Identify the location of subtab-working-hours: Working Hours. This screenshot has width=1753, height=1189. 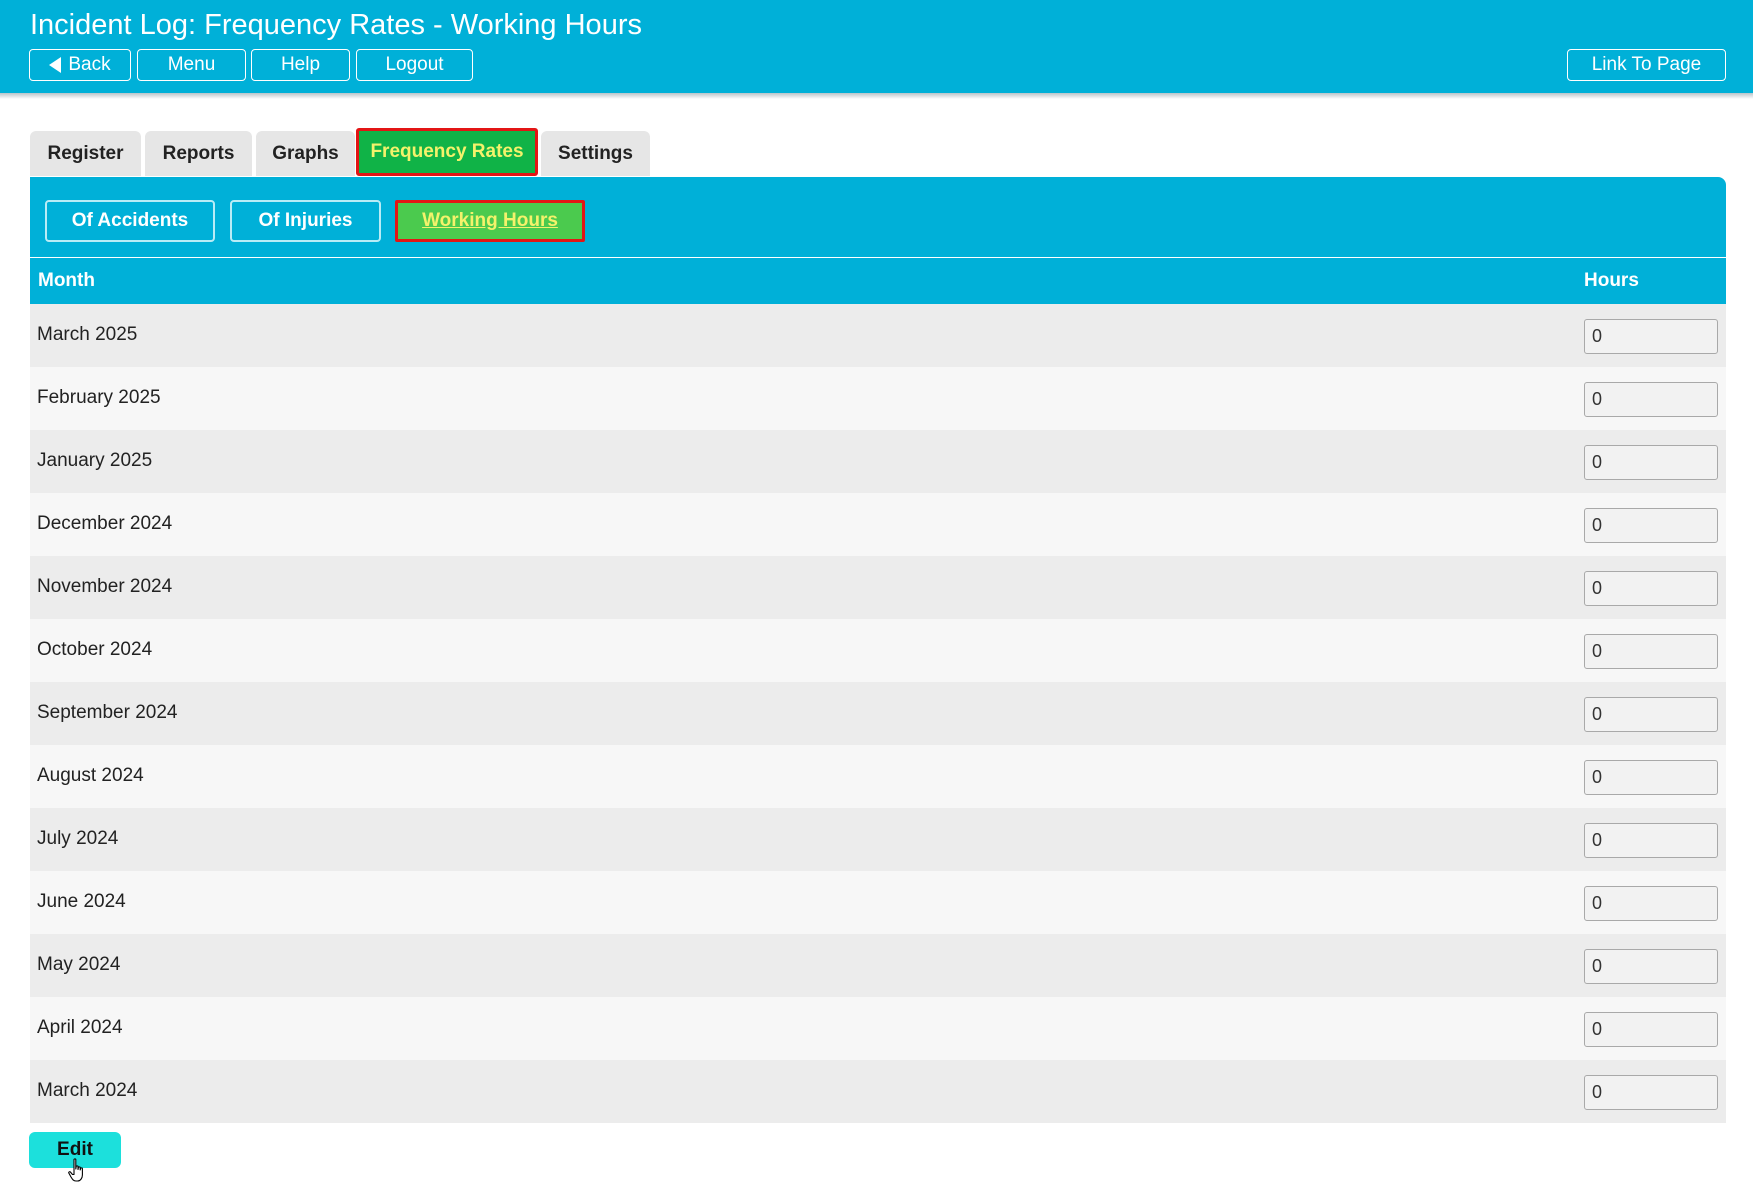
(490, 221).